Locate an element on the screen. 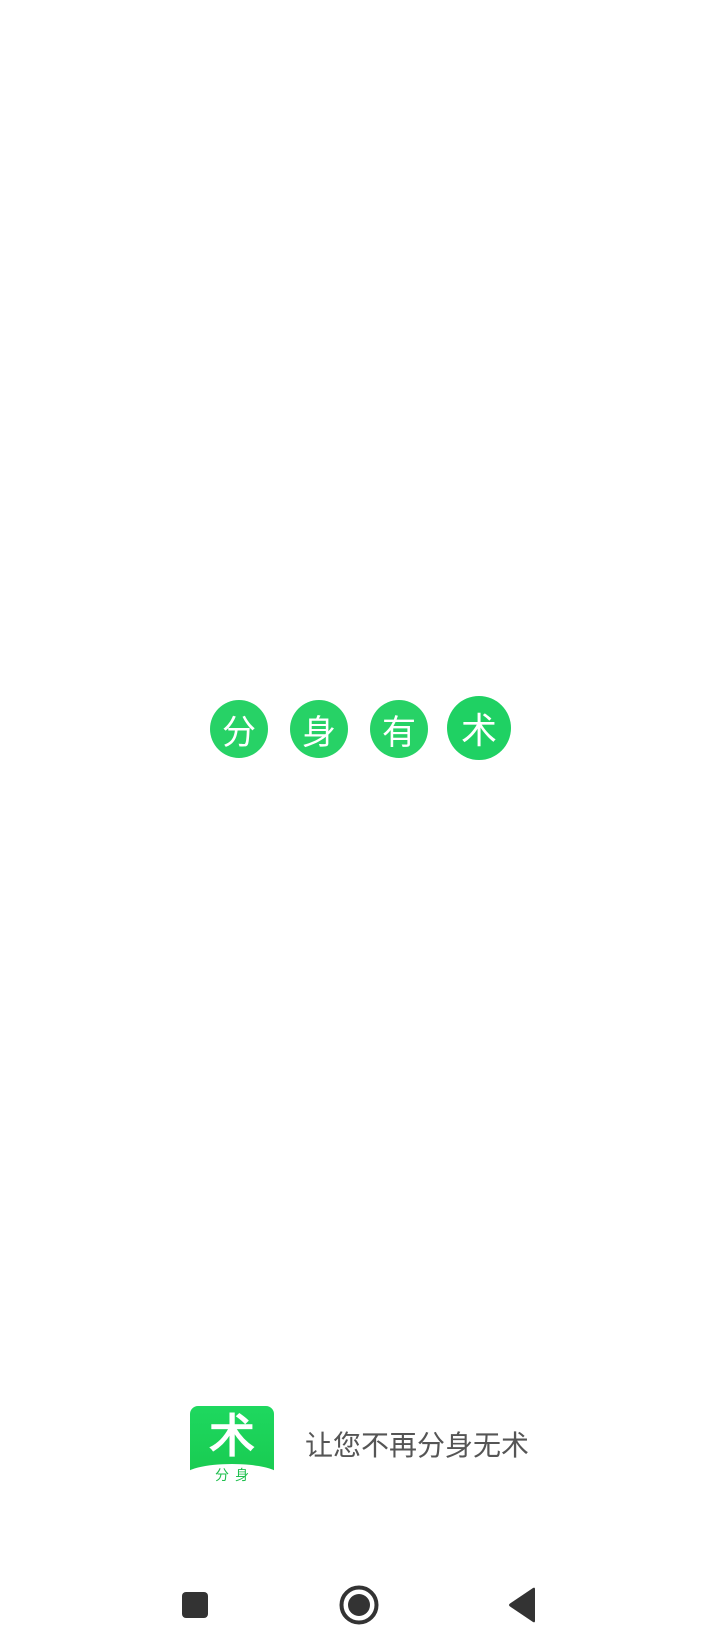 The image size is (720, 1650). square-icon is located at coordinates (195, 1605).